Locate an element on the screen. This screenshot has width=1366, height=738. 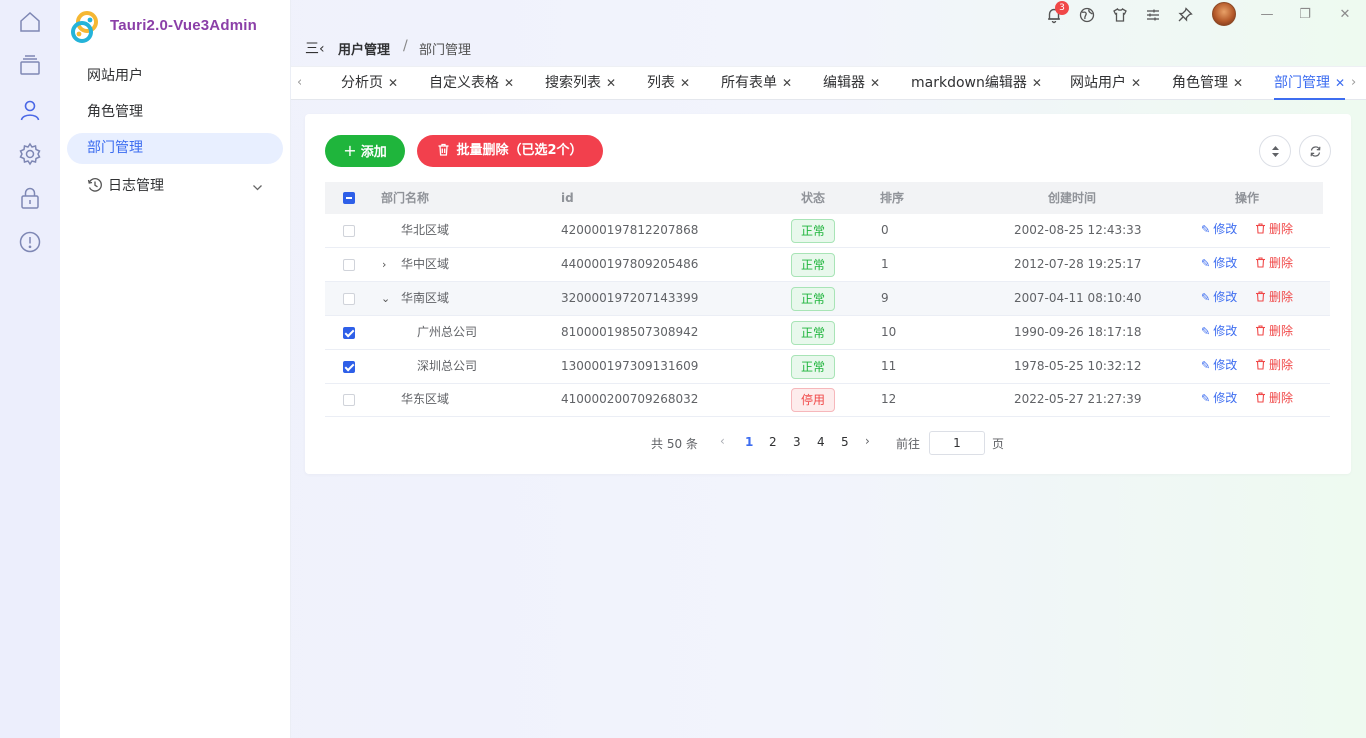
tab-website-users: 网站用户 ✕ is located at coordinates (1105, 83).